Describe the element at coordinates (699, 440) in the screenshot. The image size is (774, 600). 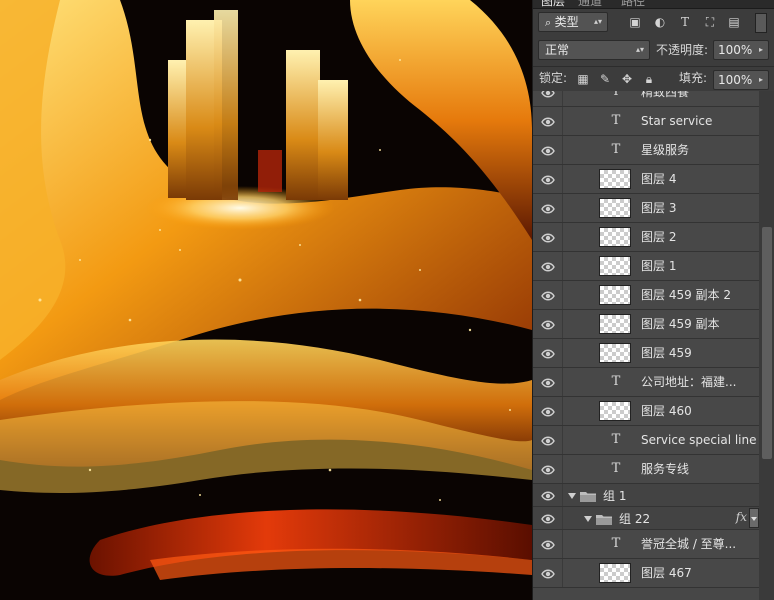
I see `layer-name: Service special line` at that location.